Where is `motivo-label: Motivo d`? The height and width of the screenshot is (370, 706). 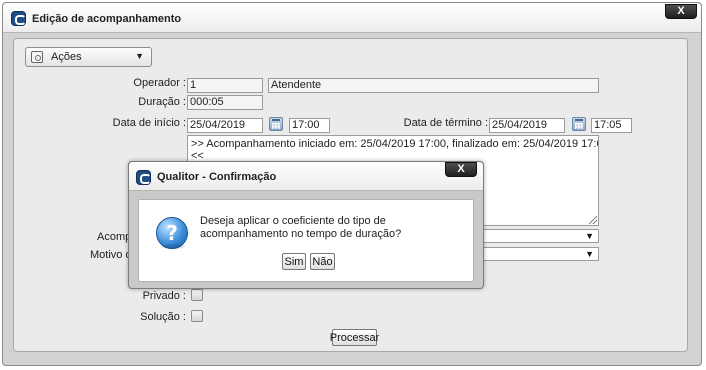 motivo-label: Motivo d is located at coordinates (111, 255).